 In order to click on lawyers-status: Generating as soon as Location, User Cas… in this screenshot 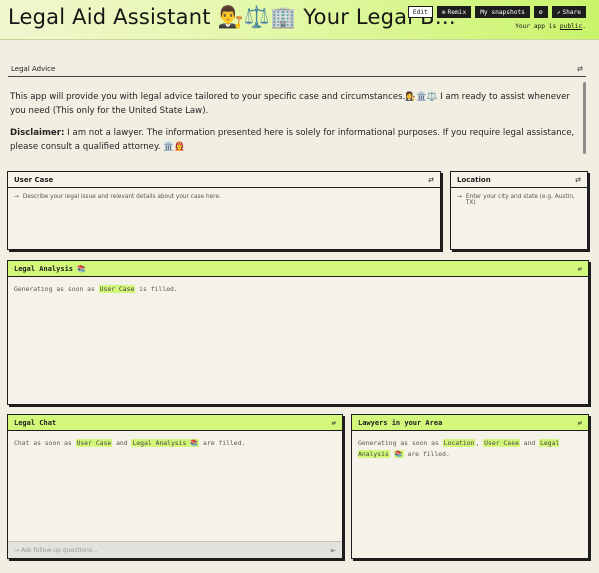, I will do `click(459, 448)`.